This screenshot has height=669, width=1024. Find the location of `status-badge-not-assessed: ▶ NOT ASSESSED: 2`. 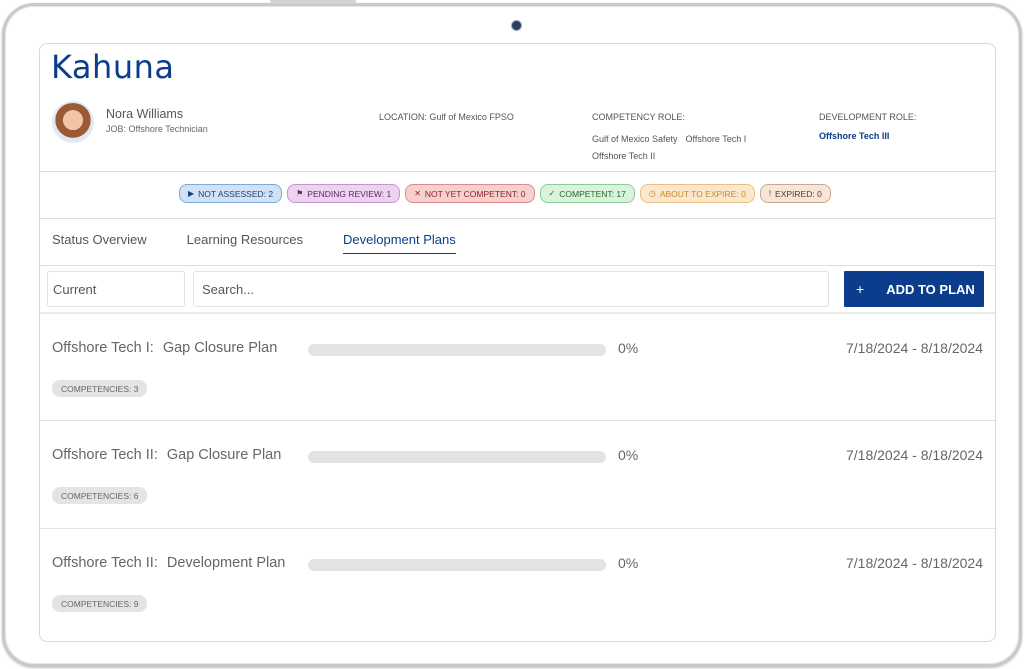

status-badge-not-assessed: ▶ NOT ASSESSED: 2 is located at coordinates (231, 193).